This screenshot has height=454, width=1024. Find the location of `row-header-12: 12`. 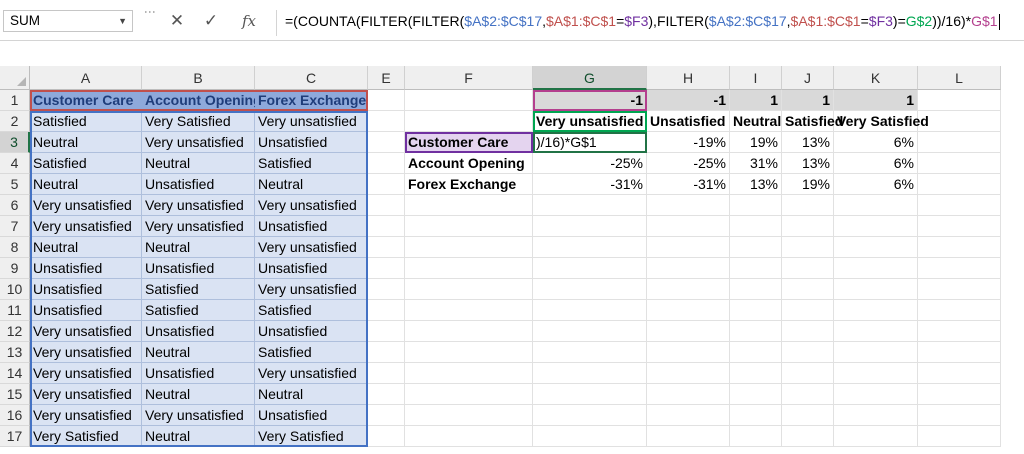

row-header-12: 12 is located at coordinates (15, 331).